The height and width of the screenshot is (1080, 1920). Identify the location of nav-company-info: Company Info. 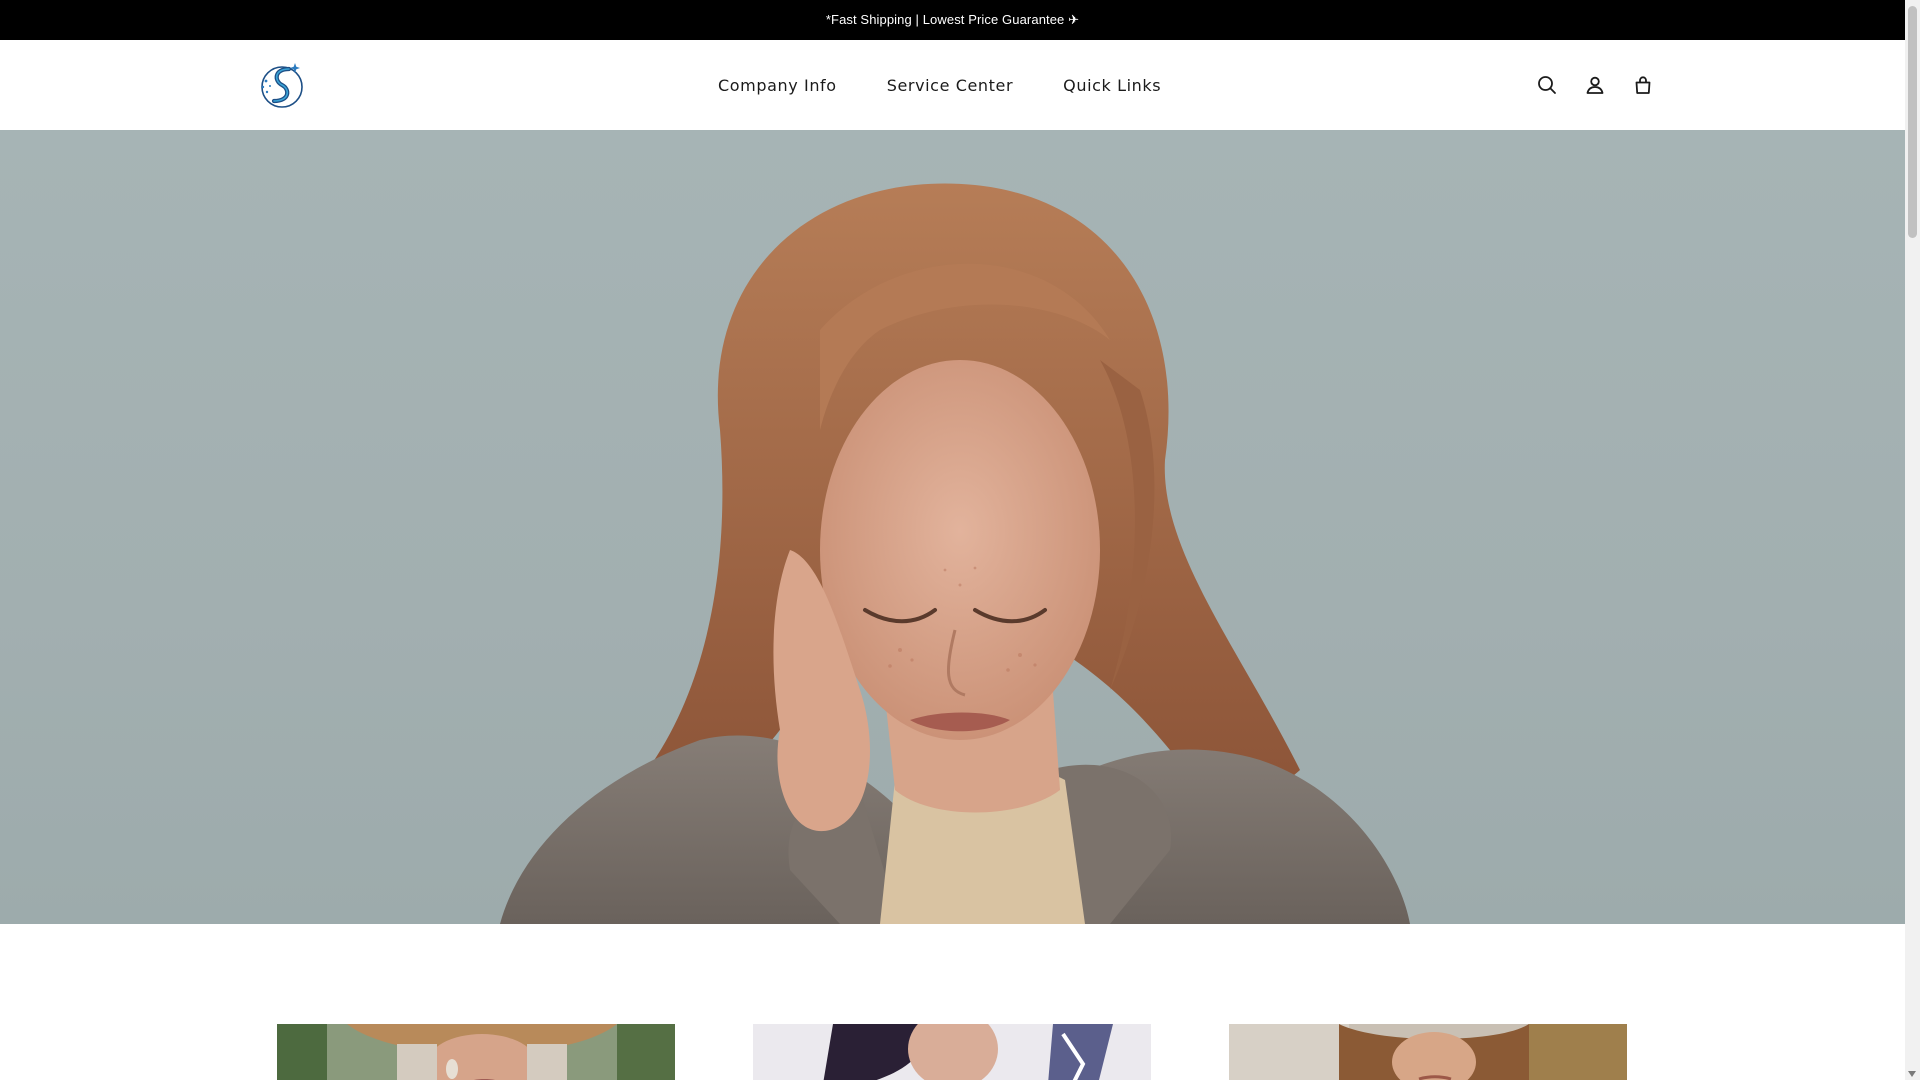
(777, 85).